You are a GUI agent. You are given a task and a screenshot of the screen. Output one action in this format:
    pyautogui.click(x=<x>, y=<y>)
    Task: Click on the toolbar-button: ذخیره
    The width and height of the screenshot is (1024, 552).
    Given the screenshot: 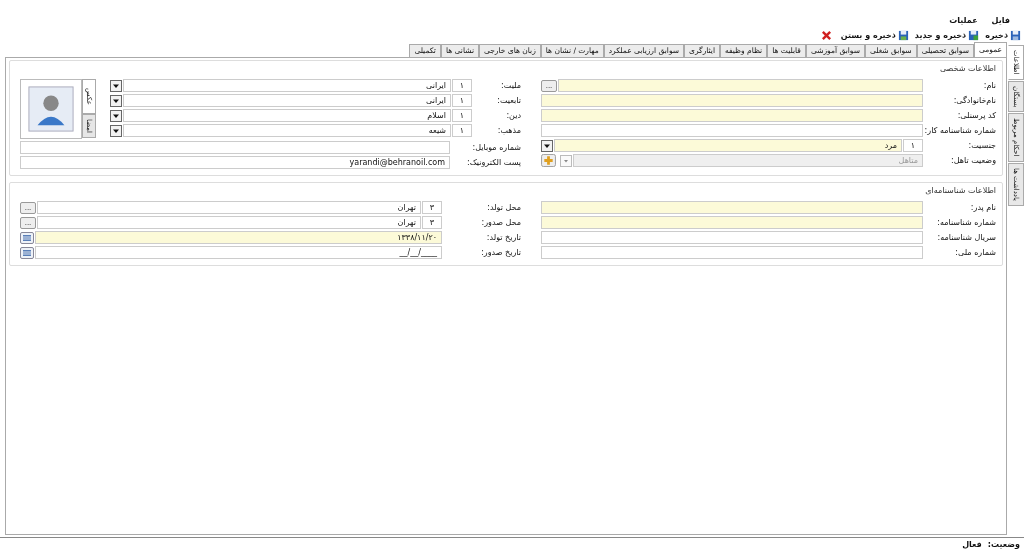 What is the action you would take?
    pyautogui.click(x=1003, y=35)
    